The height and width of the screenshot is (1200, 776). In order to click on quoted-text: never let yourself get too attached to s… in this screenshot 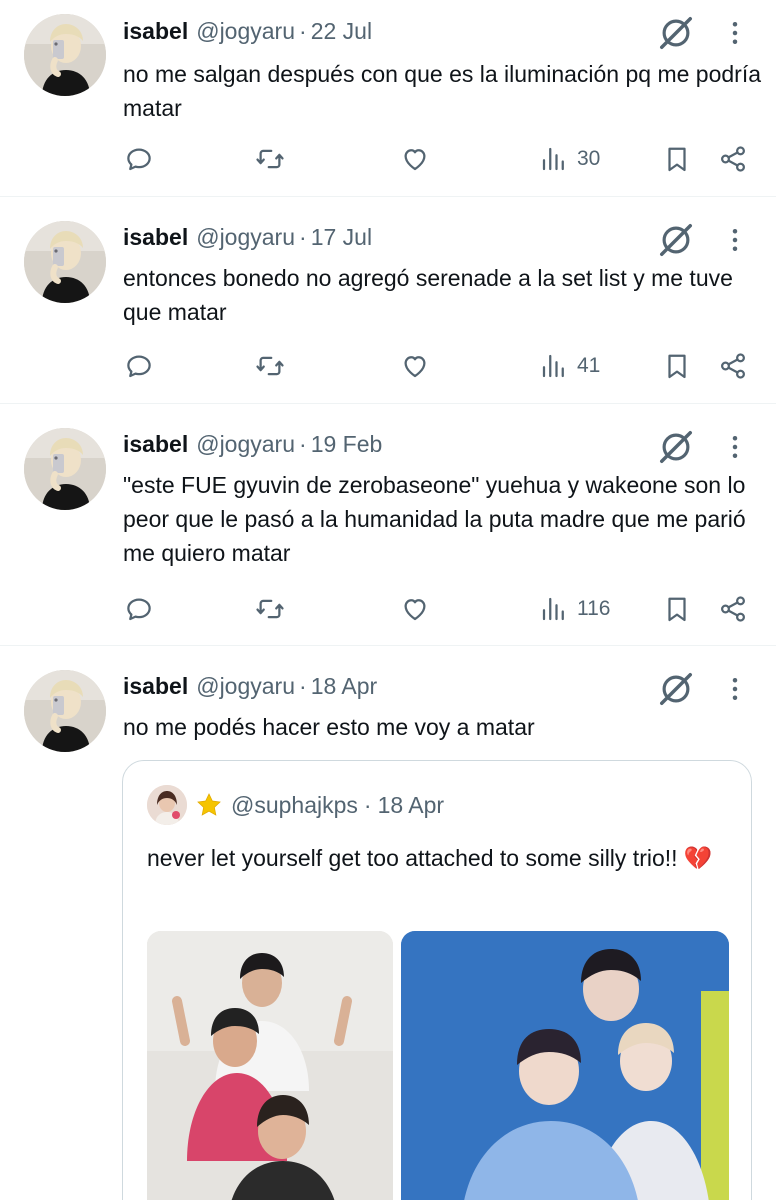, I will do `click(430, 858)`.